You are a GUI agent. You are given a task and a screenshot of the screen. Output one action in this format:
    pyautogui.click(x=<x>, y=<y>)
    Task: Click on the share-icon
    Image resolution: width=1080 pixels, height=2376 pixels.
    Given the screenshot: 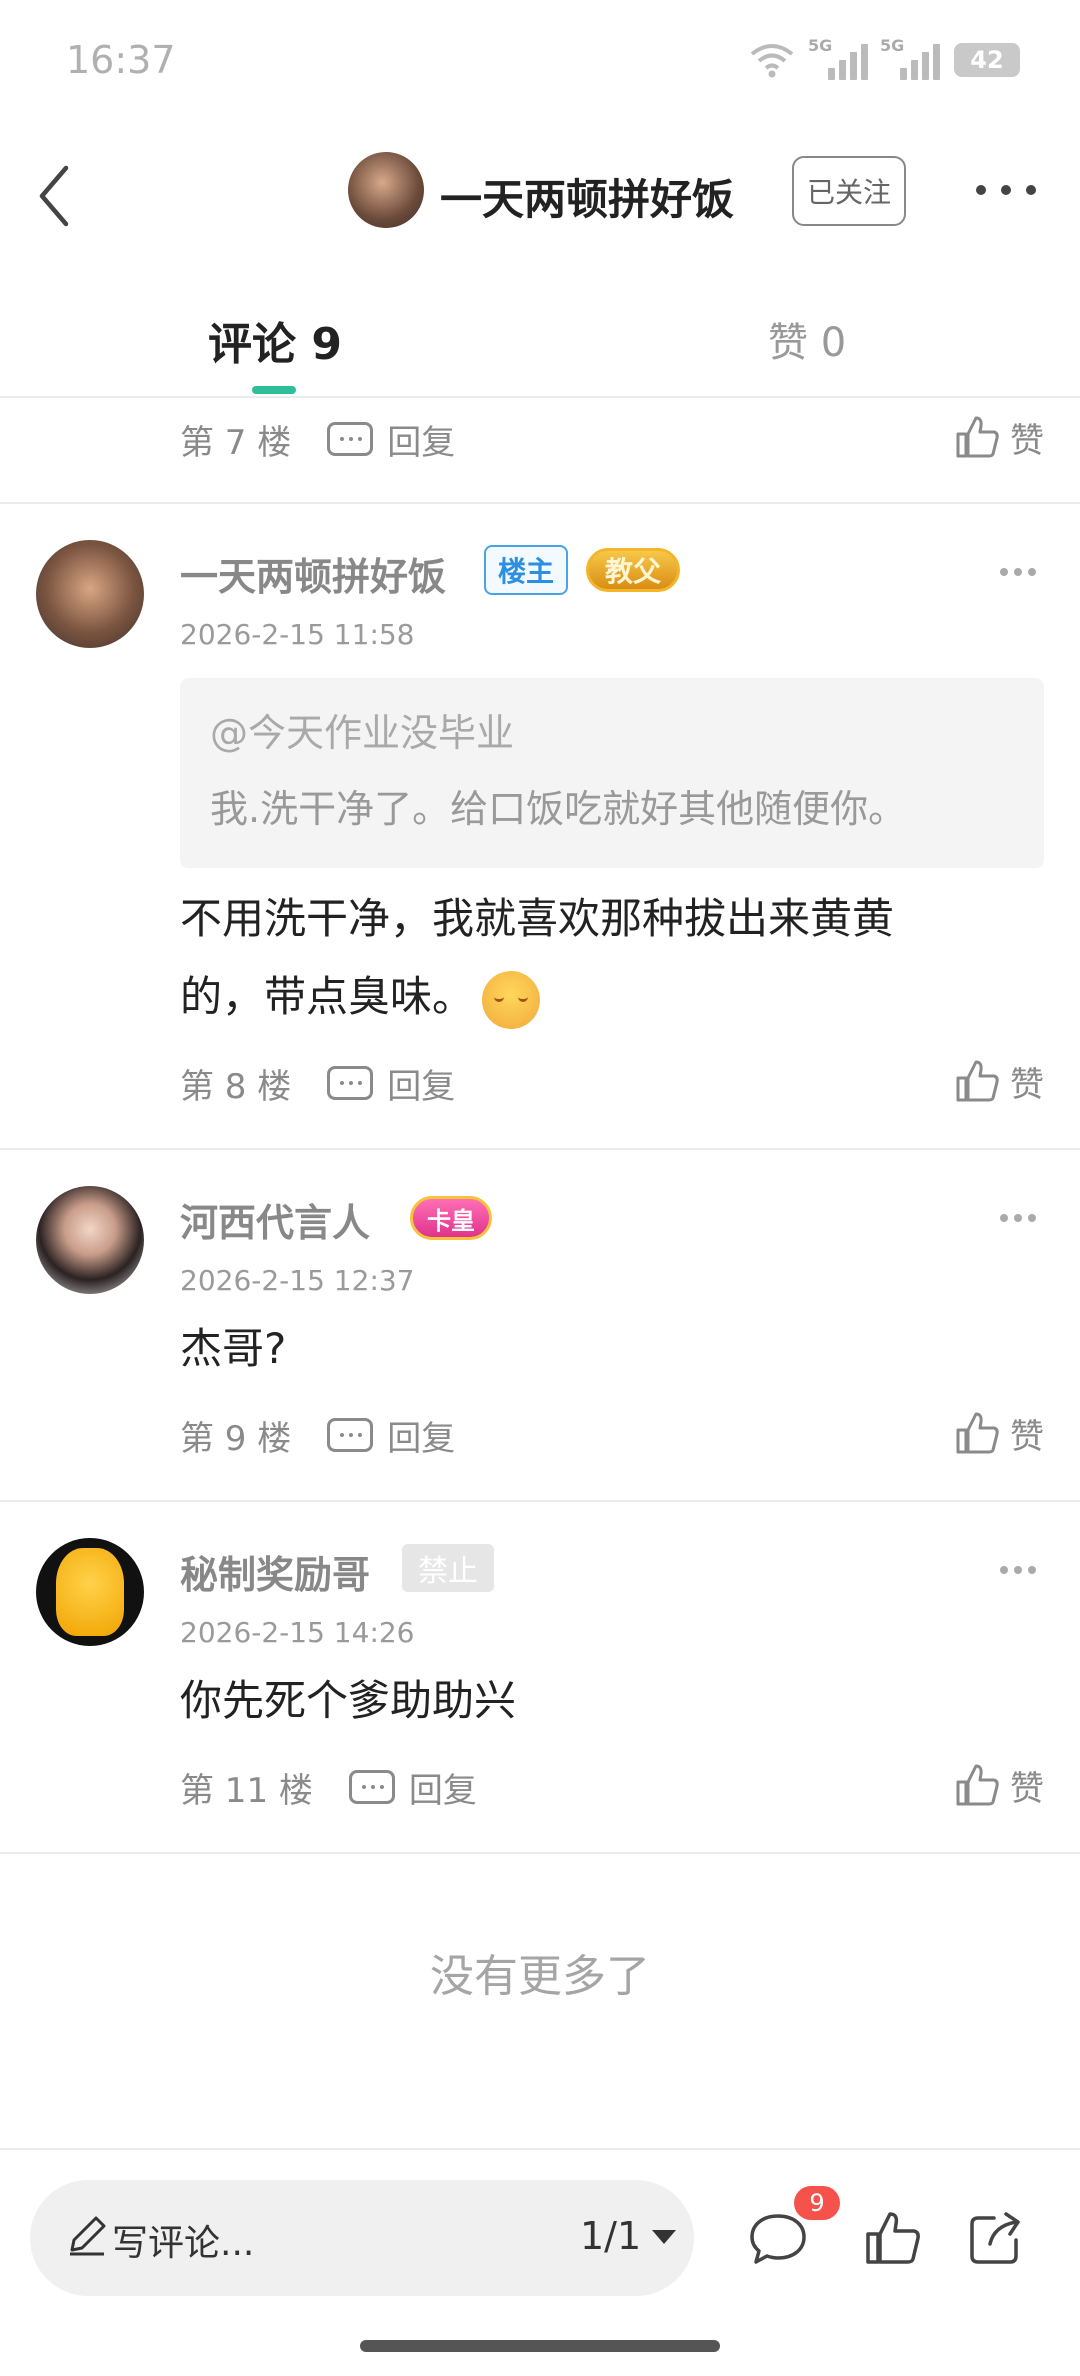 What is the action you would take?
    pyautogui.click(x=996, y=2238)
    